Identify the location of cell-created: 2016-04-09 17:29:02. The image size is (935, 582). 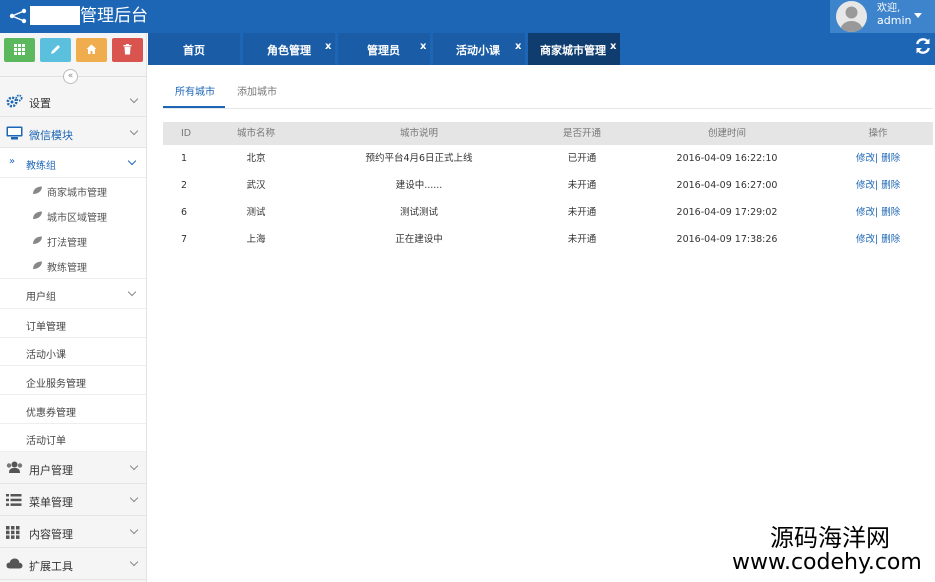
(727, 212).